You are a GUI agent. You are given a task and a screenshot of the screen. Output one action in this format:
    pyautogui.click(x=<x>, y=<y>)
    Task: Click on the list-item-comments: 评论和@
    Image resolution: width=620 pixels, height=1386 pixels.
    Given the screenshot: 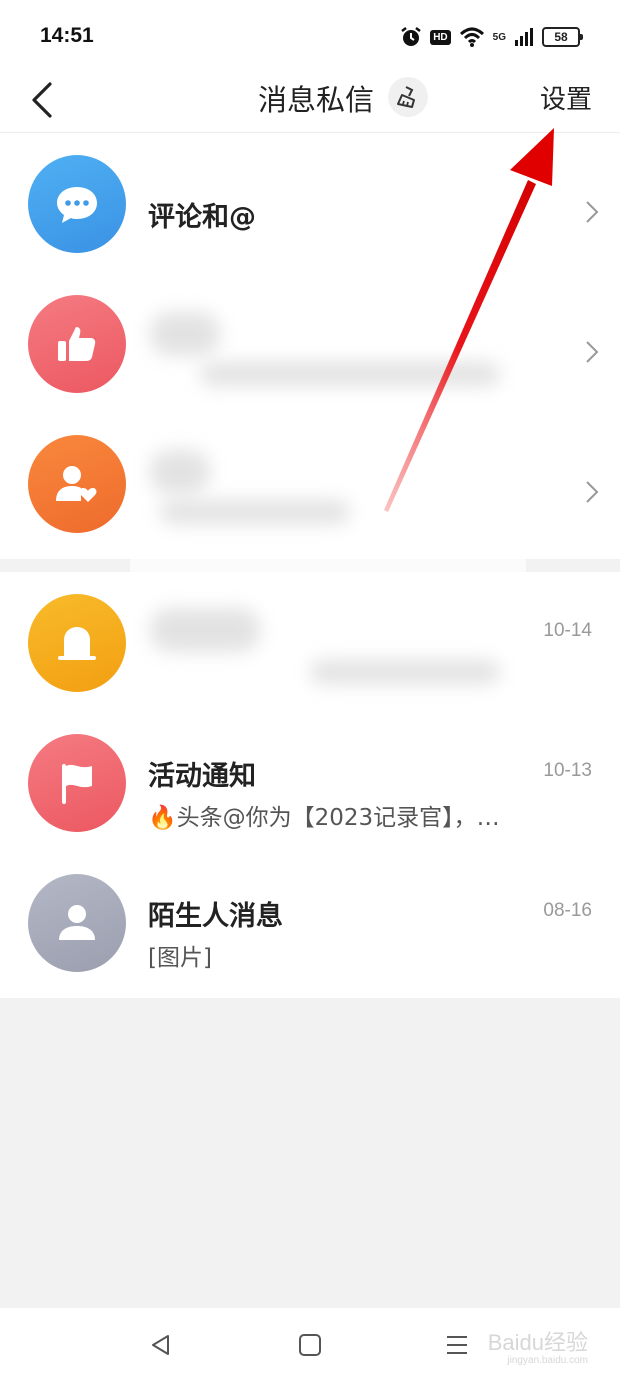 What is the action you would take?
    pyautogui.click(x=310, y=203)
    